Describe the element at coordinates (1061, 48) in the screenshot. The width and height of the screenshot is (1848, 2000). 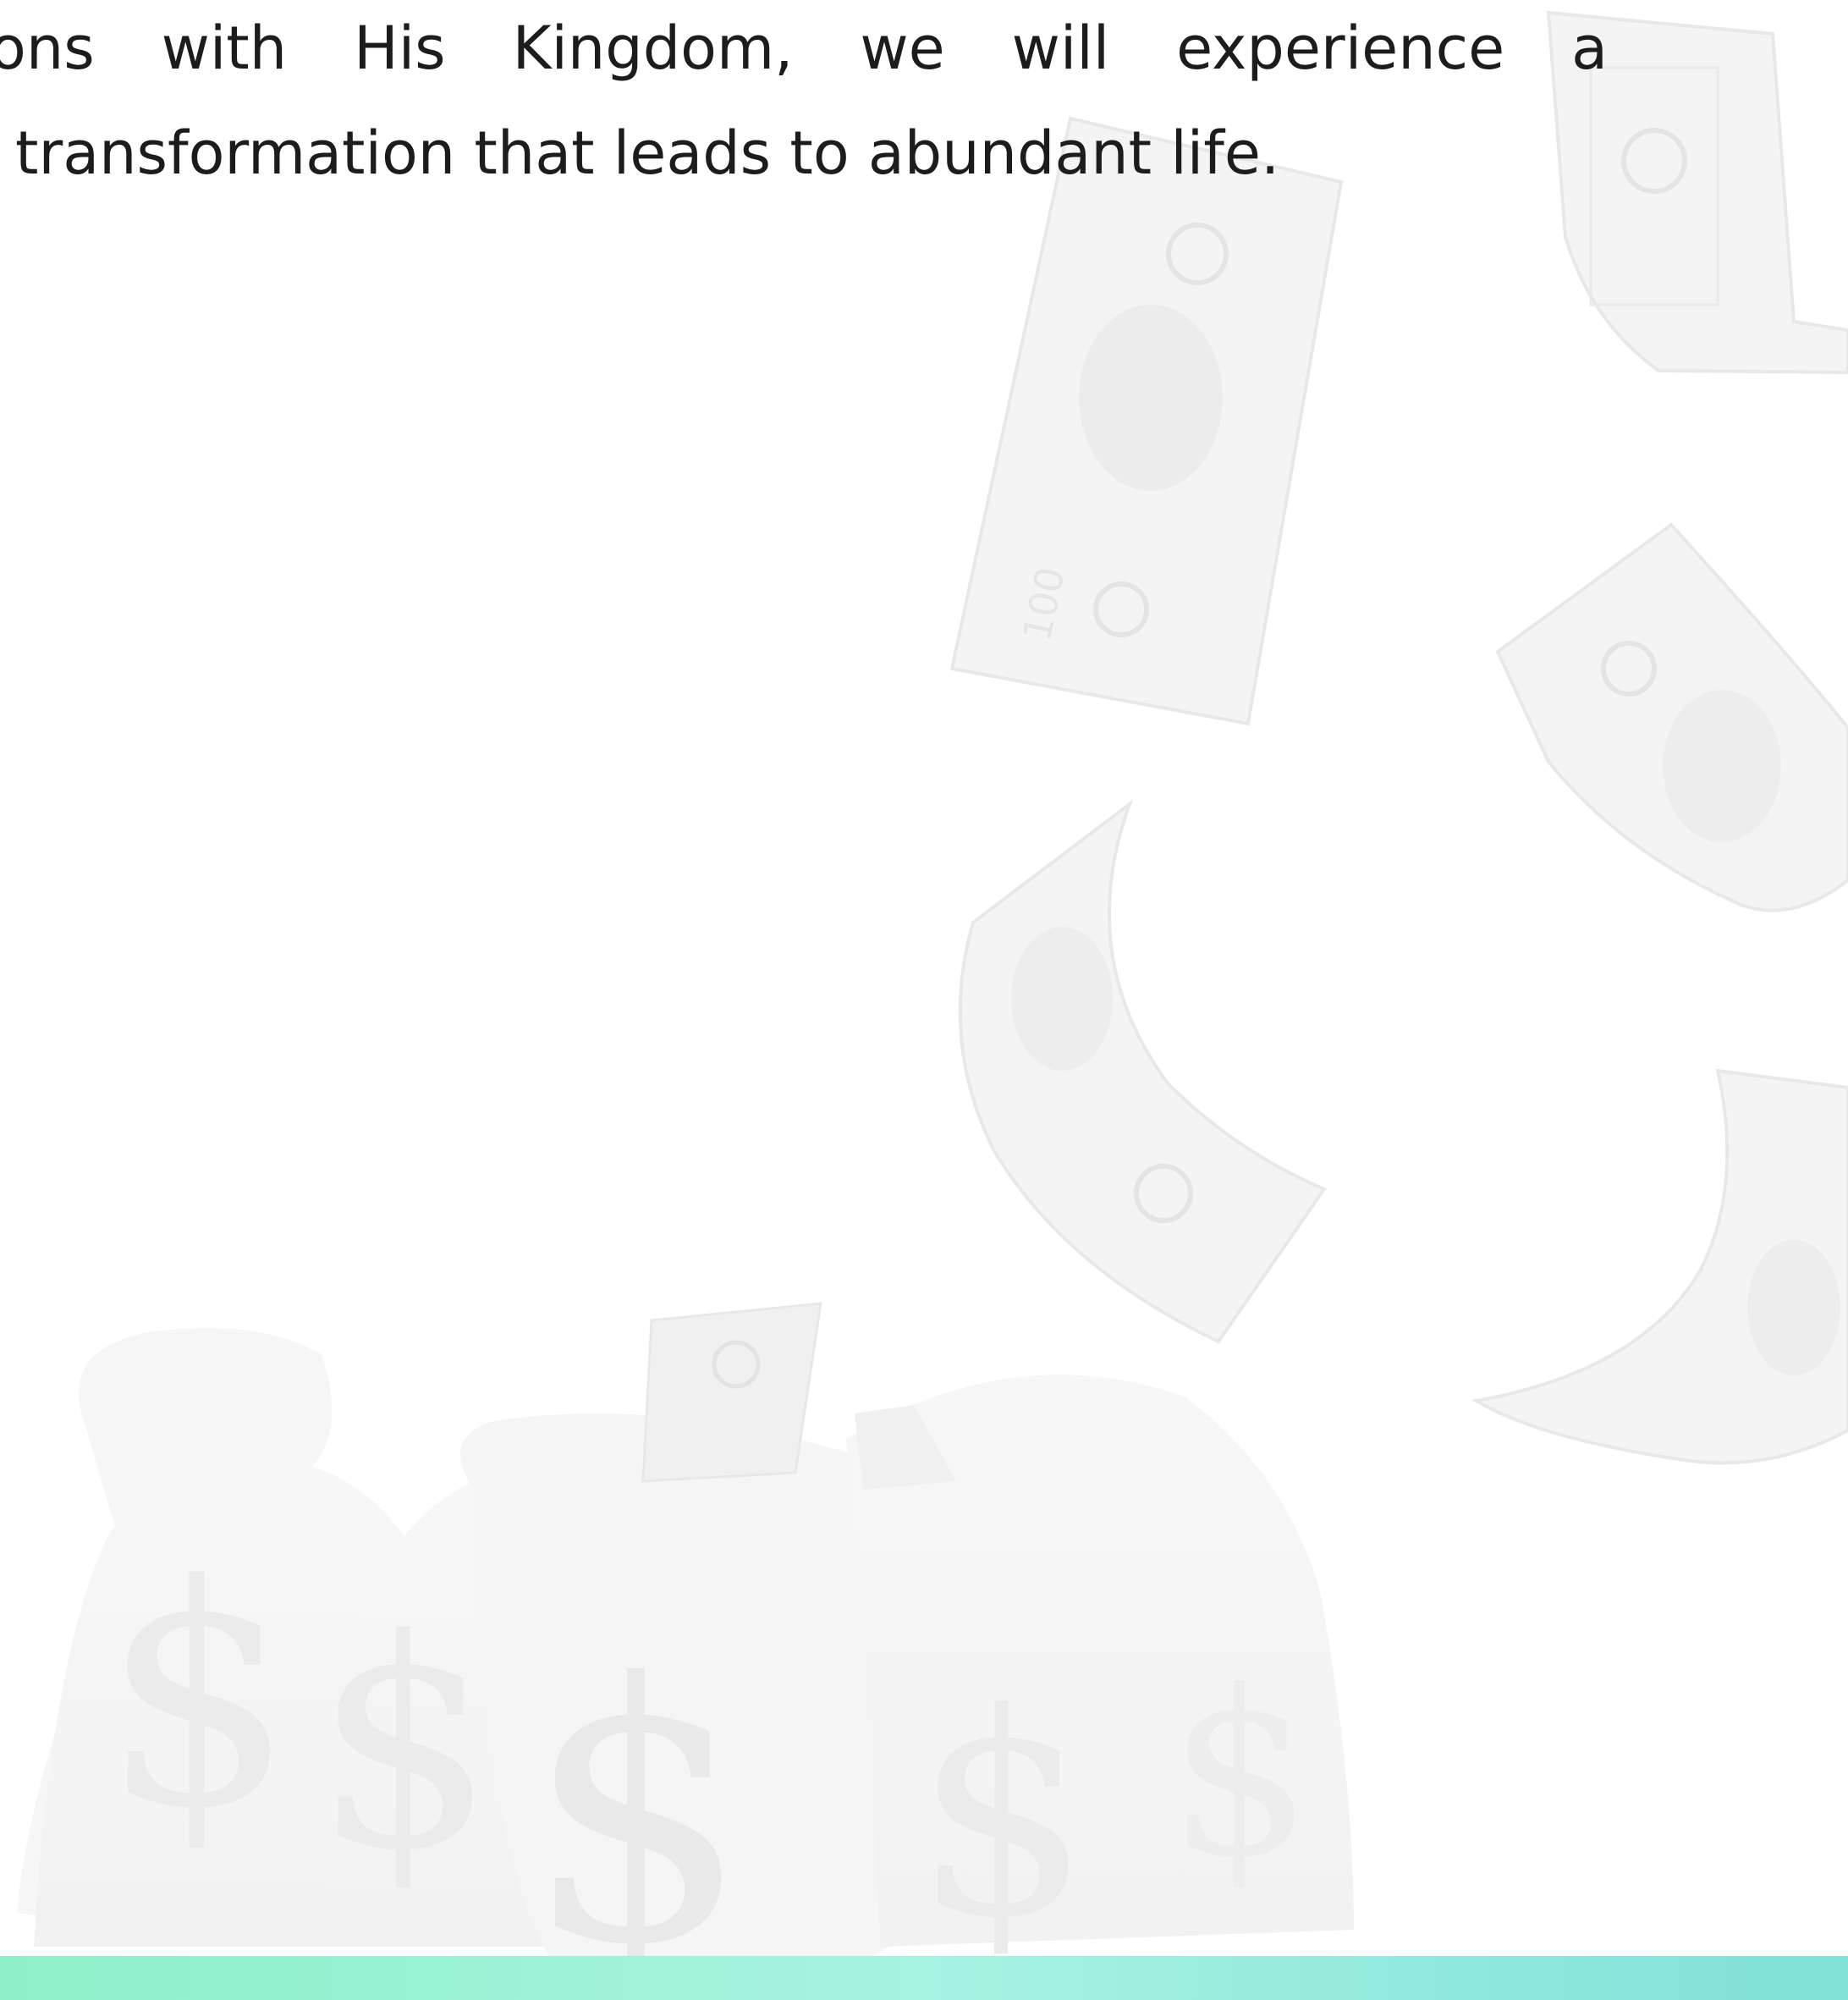
I see `word: will` at that location.